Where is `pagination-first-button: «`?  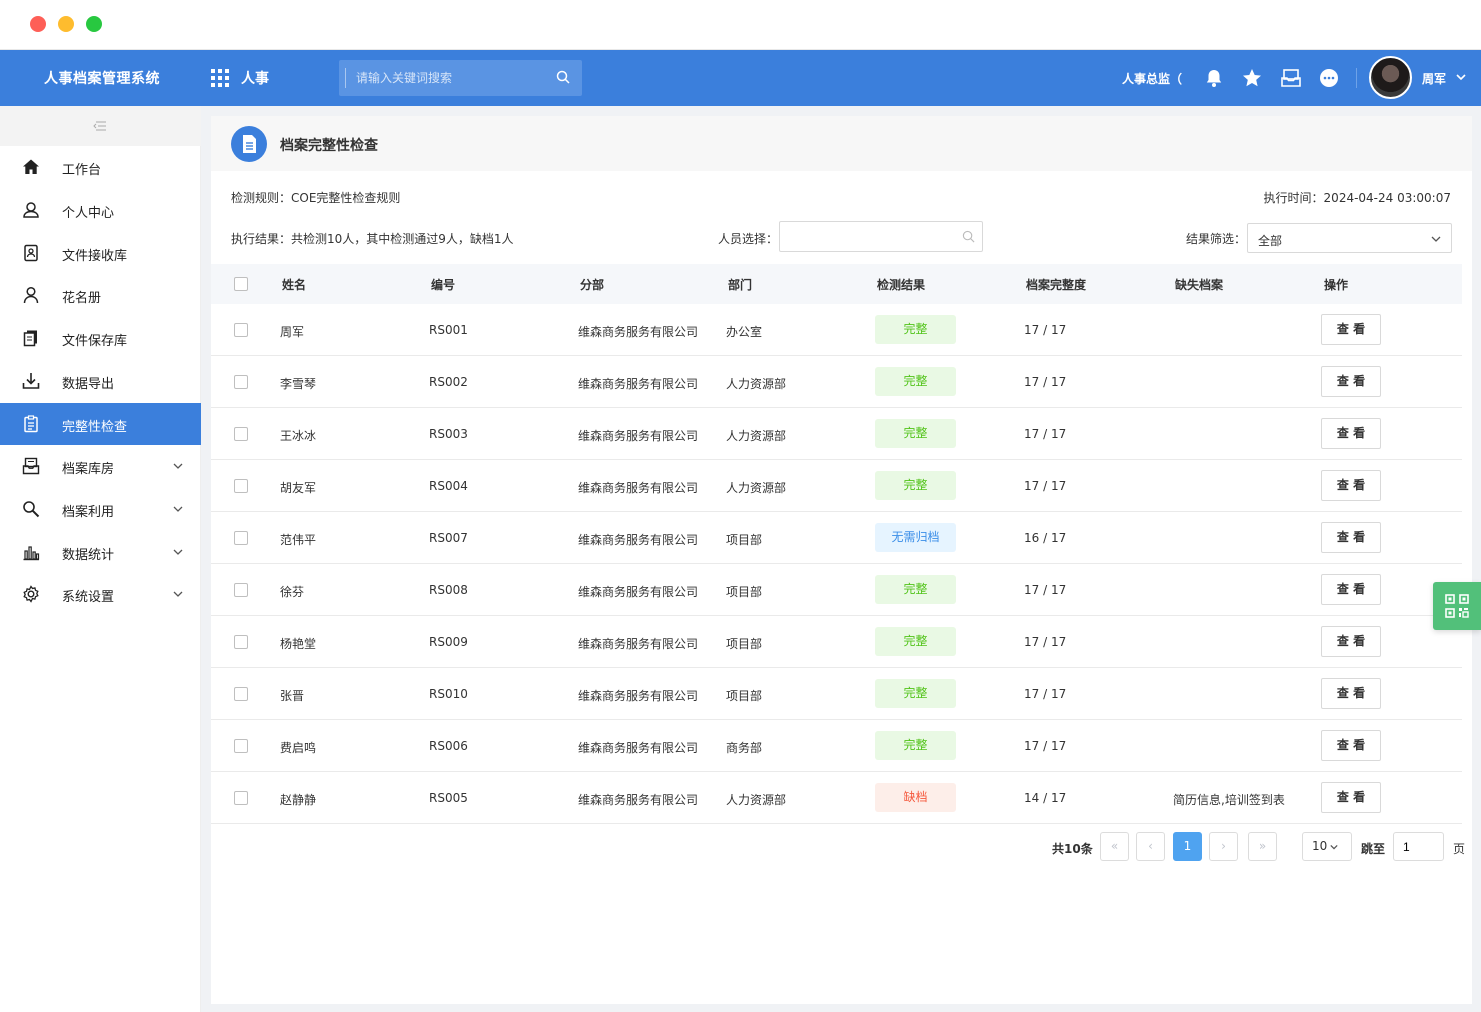
pagination-first-button: « is located at coordinates (1114, 846).